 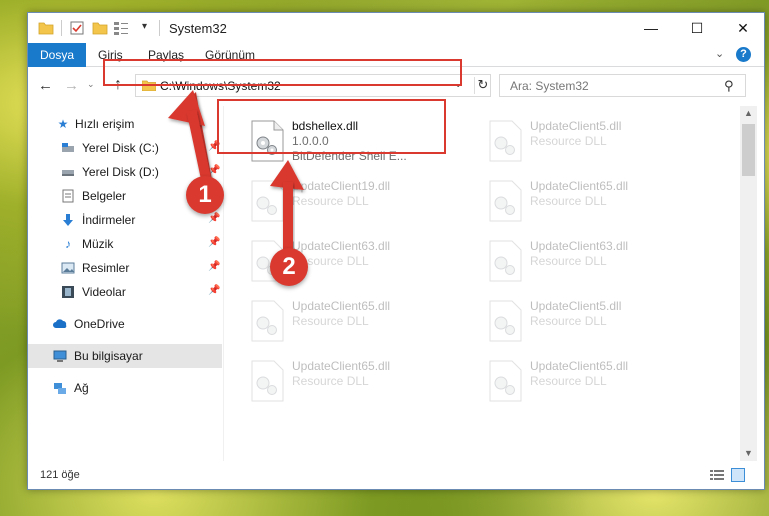 What do you see at coordinates (205, 195) in the screenshot?
I see `step-1-badge: 1` at bounding box center [205, 195].